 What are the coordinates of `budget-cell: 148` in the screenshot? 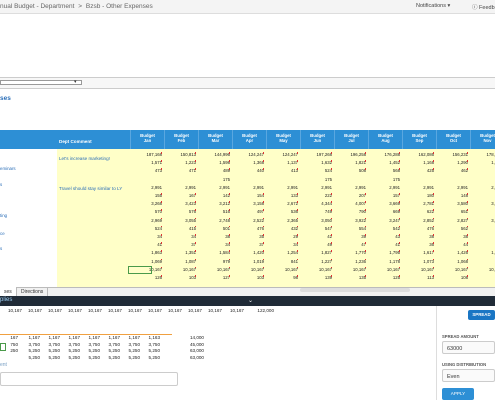 It's located at (452, 195).